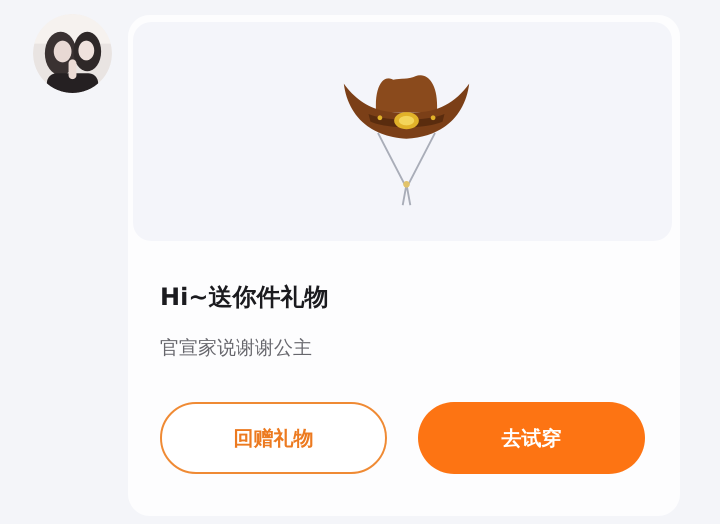 The height and width of the screenshot is (524, 720). Describe the element at coordinates (531, 438) in the screenshot. I see `try-on-button: 去试穿` at that location.